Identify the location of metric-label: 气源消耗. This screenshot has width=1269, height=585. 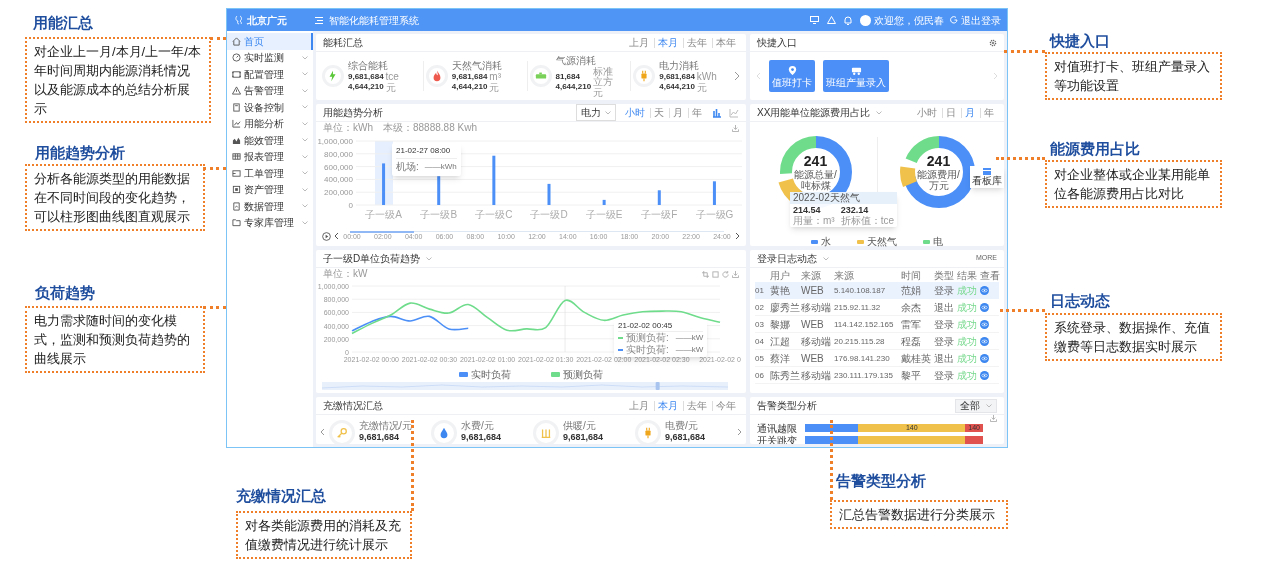
(576, 60).